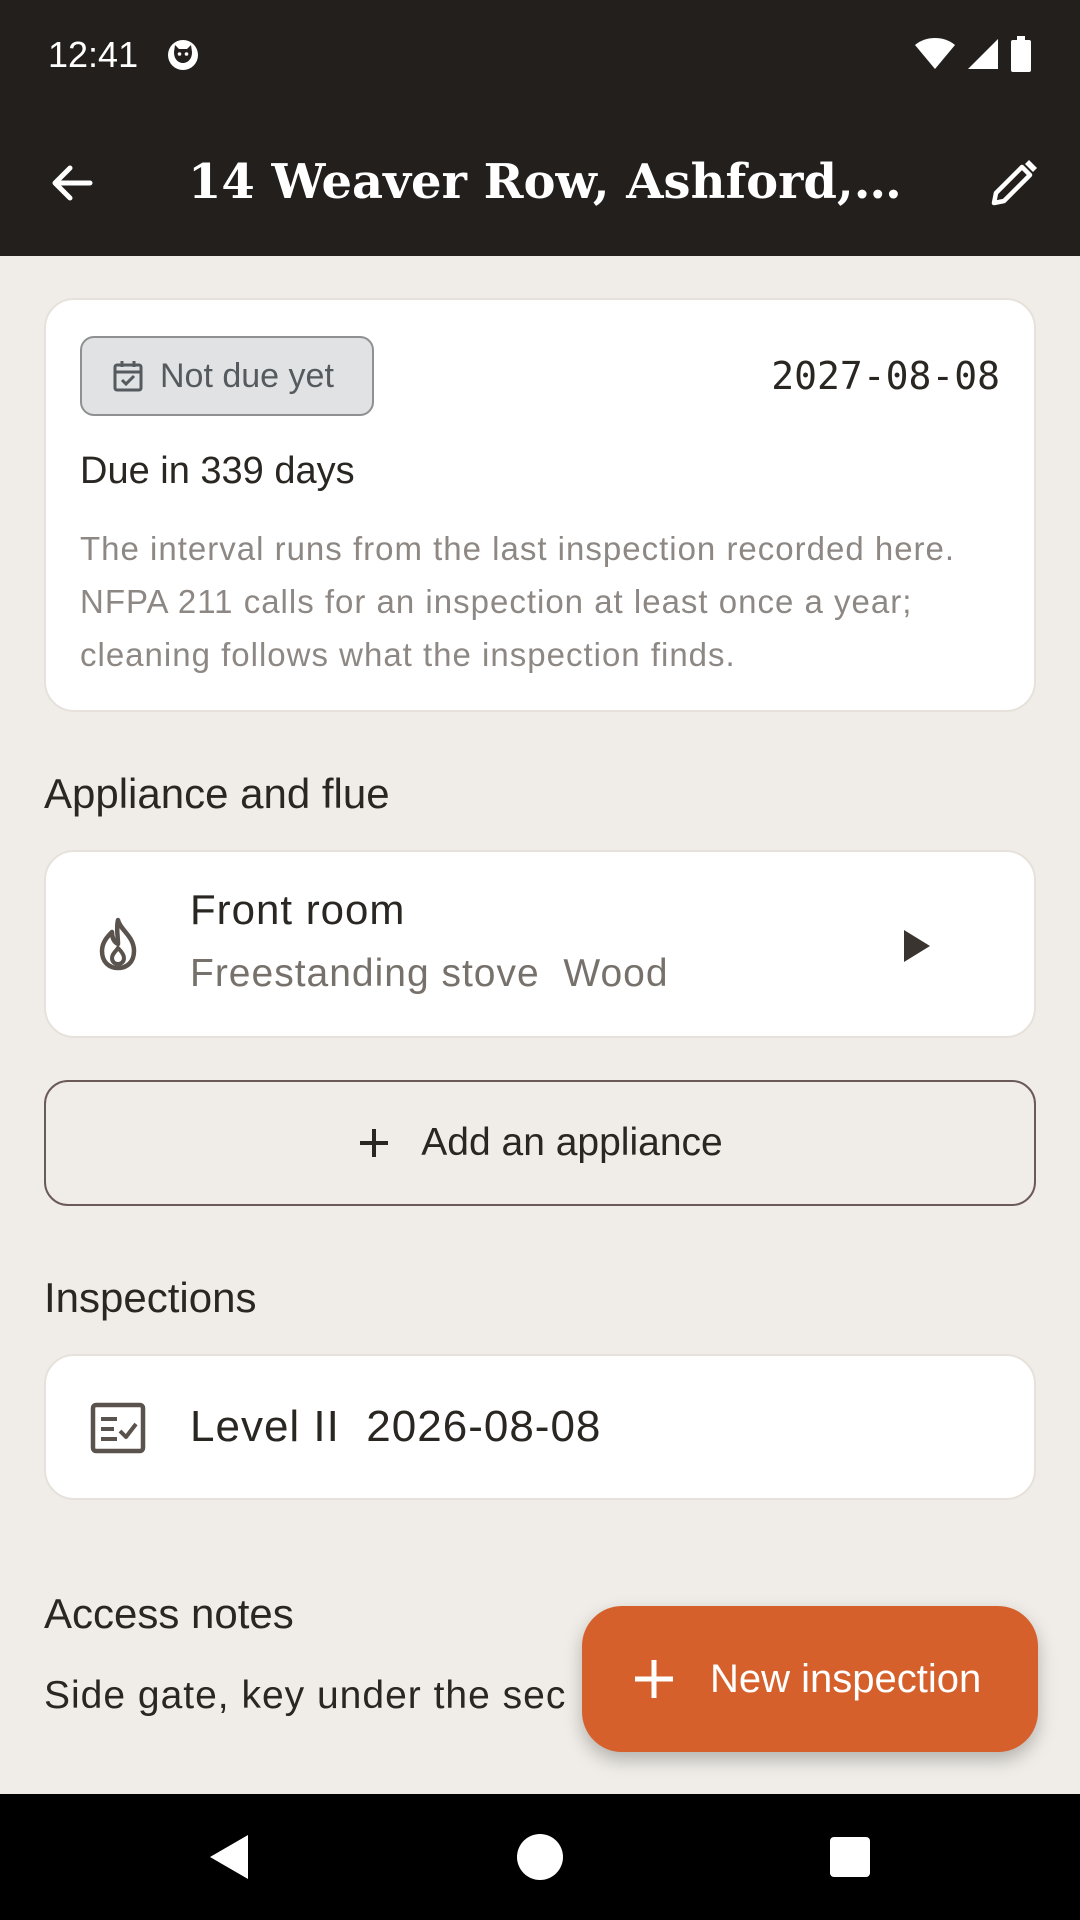  Describe the element at coordinates (429, 973) in the screenshot. I see `appliance-subtitle: Freestanding stove Wood` at that location.